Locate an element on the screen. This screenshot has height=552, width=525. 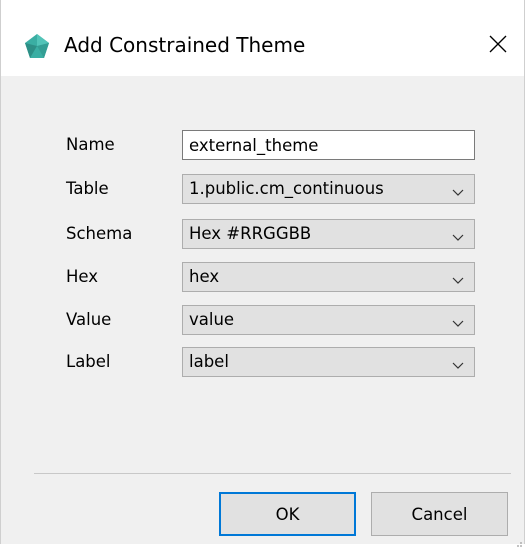
name-input is located at coordinates (328, 145).